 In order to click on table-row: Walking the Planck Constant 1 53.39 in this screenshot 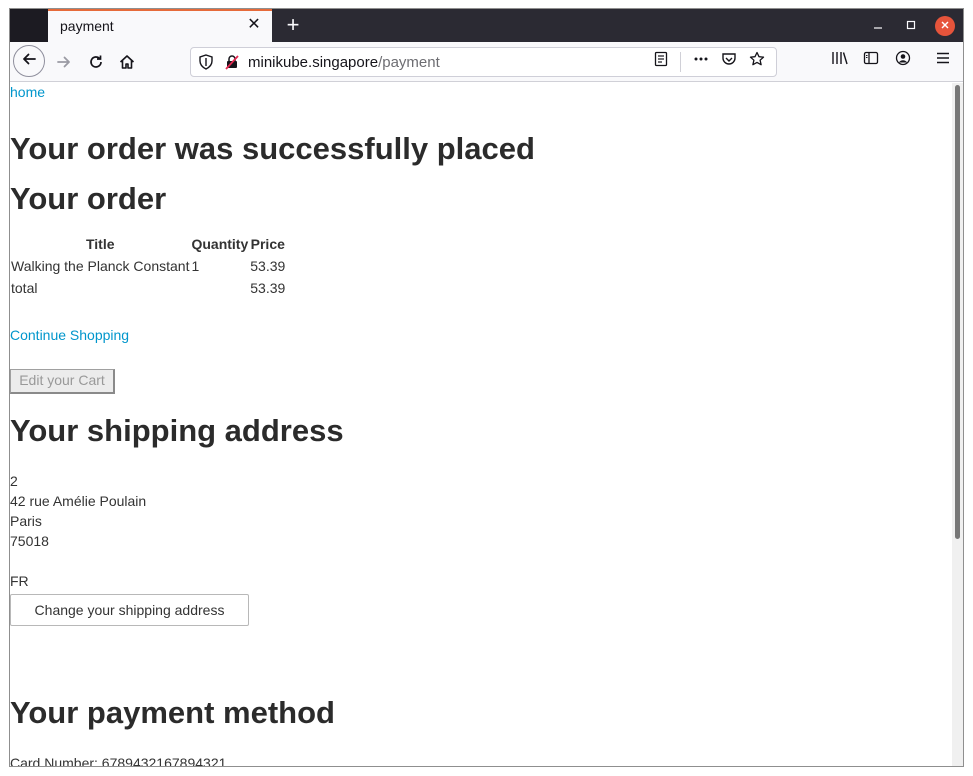, I will do `click(148, 266)`.